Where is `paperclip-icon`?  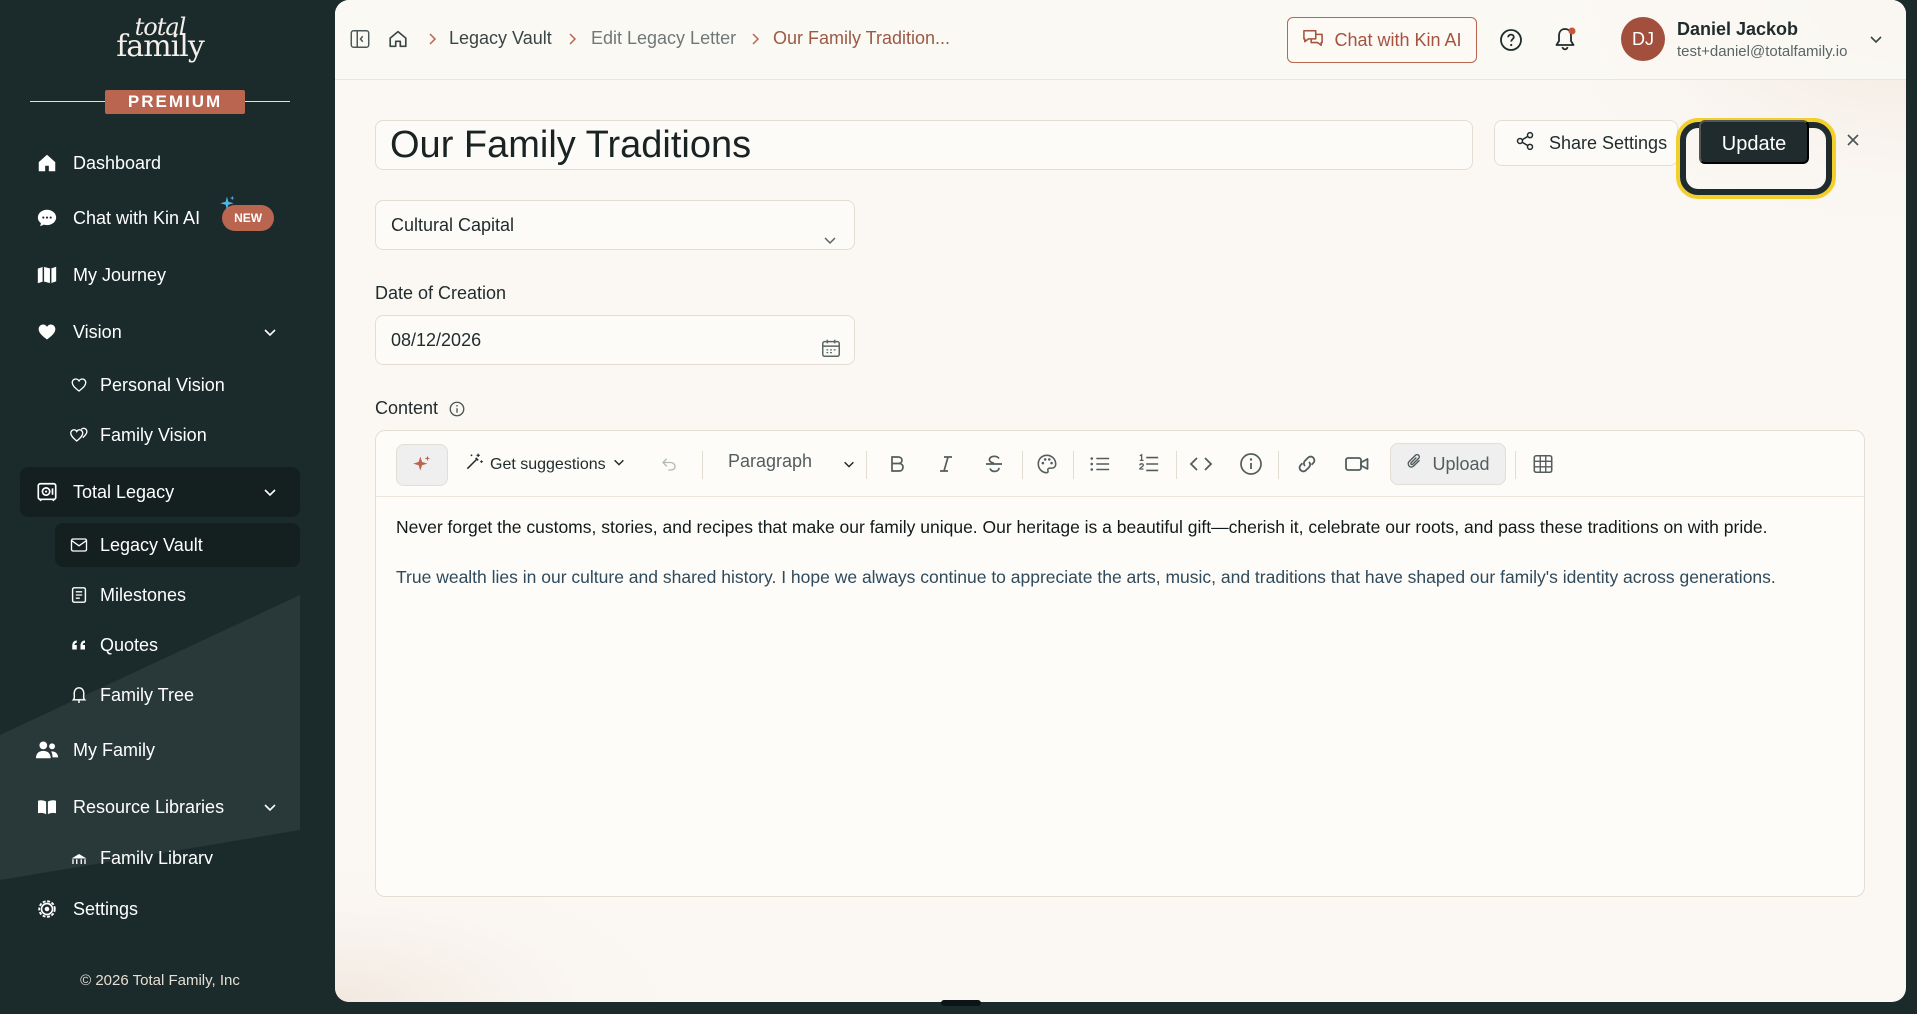 paperclip-icon is located at coordinates (1415, 464).